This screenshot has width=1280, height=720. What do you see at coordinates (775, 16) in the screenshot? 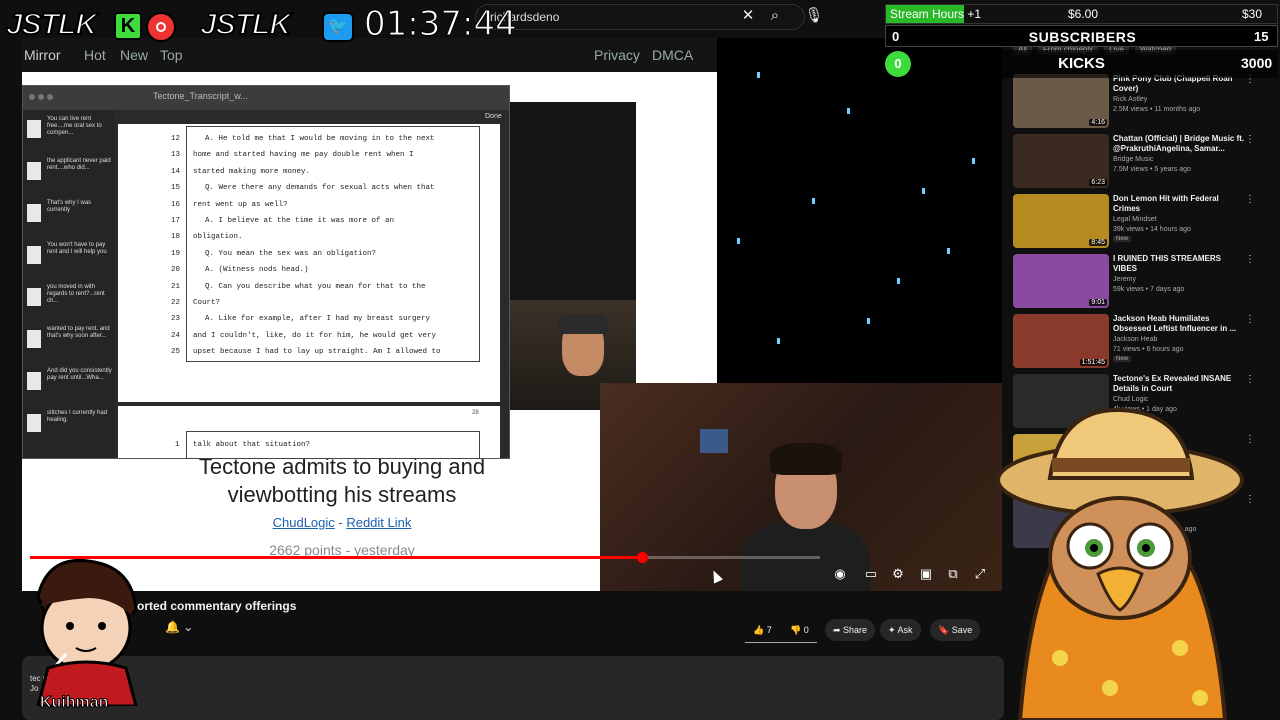
I see `search-icon: ⌕` at bounding box center [775, 16].